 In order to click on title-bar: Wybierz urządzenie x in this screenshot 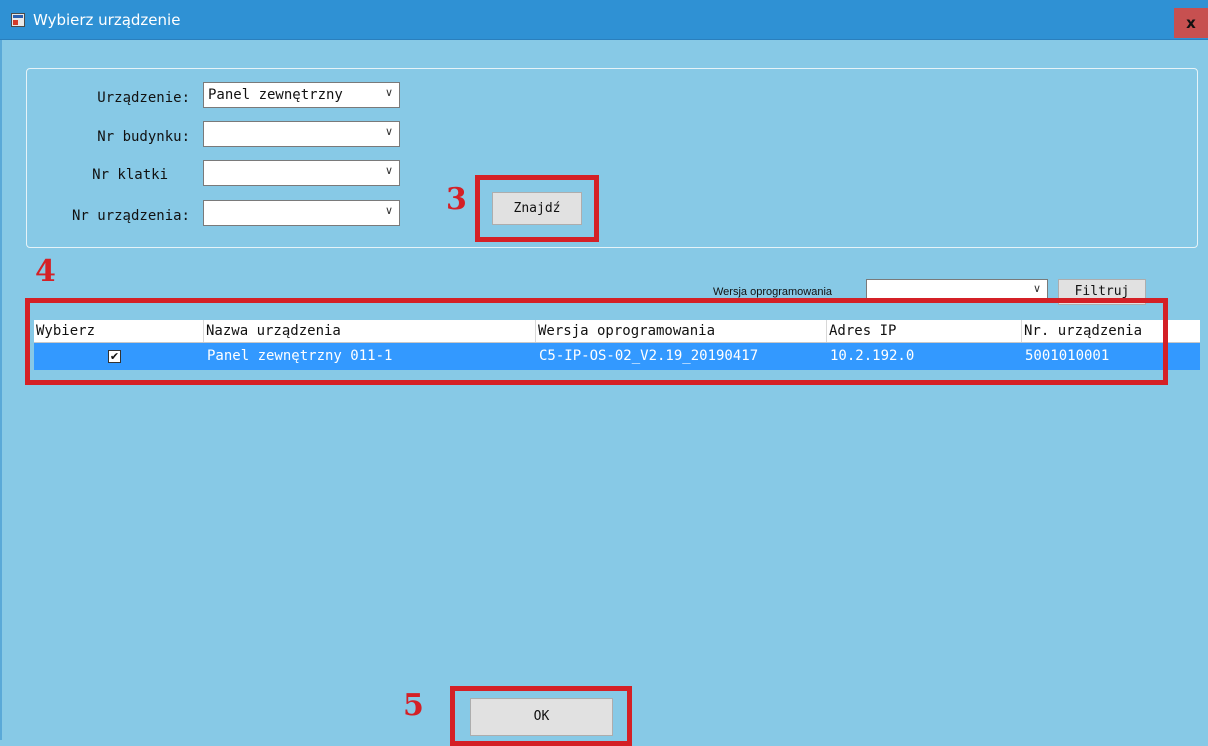, I will do `click(604, 20)`.